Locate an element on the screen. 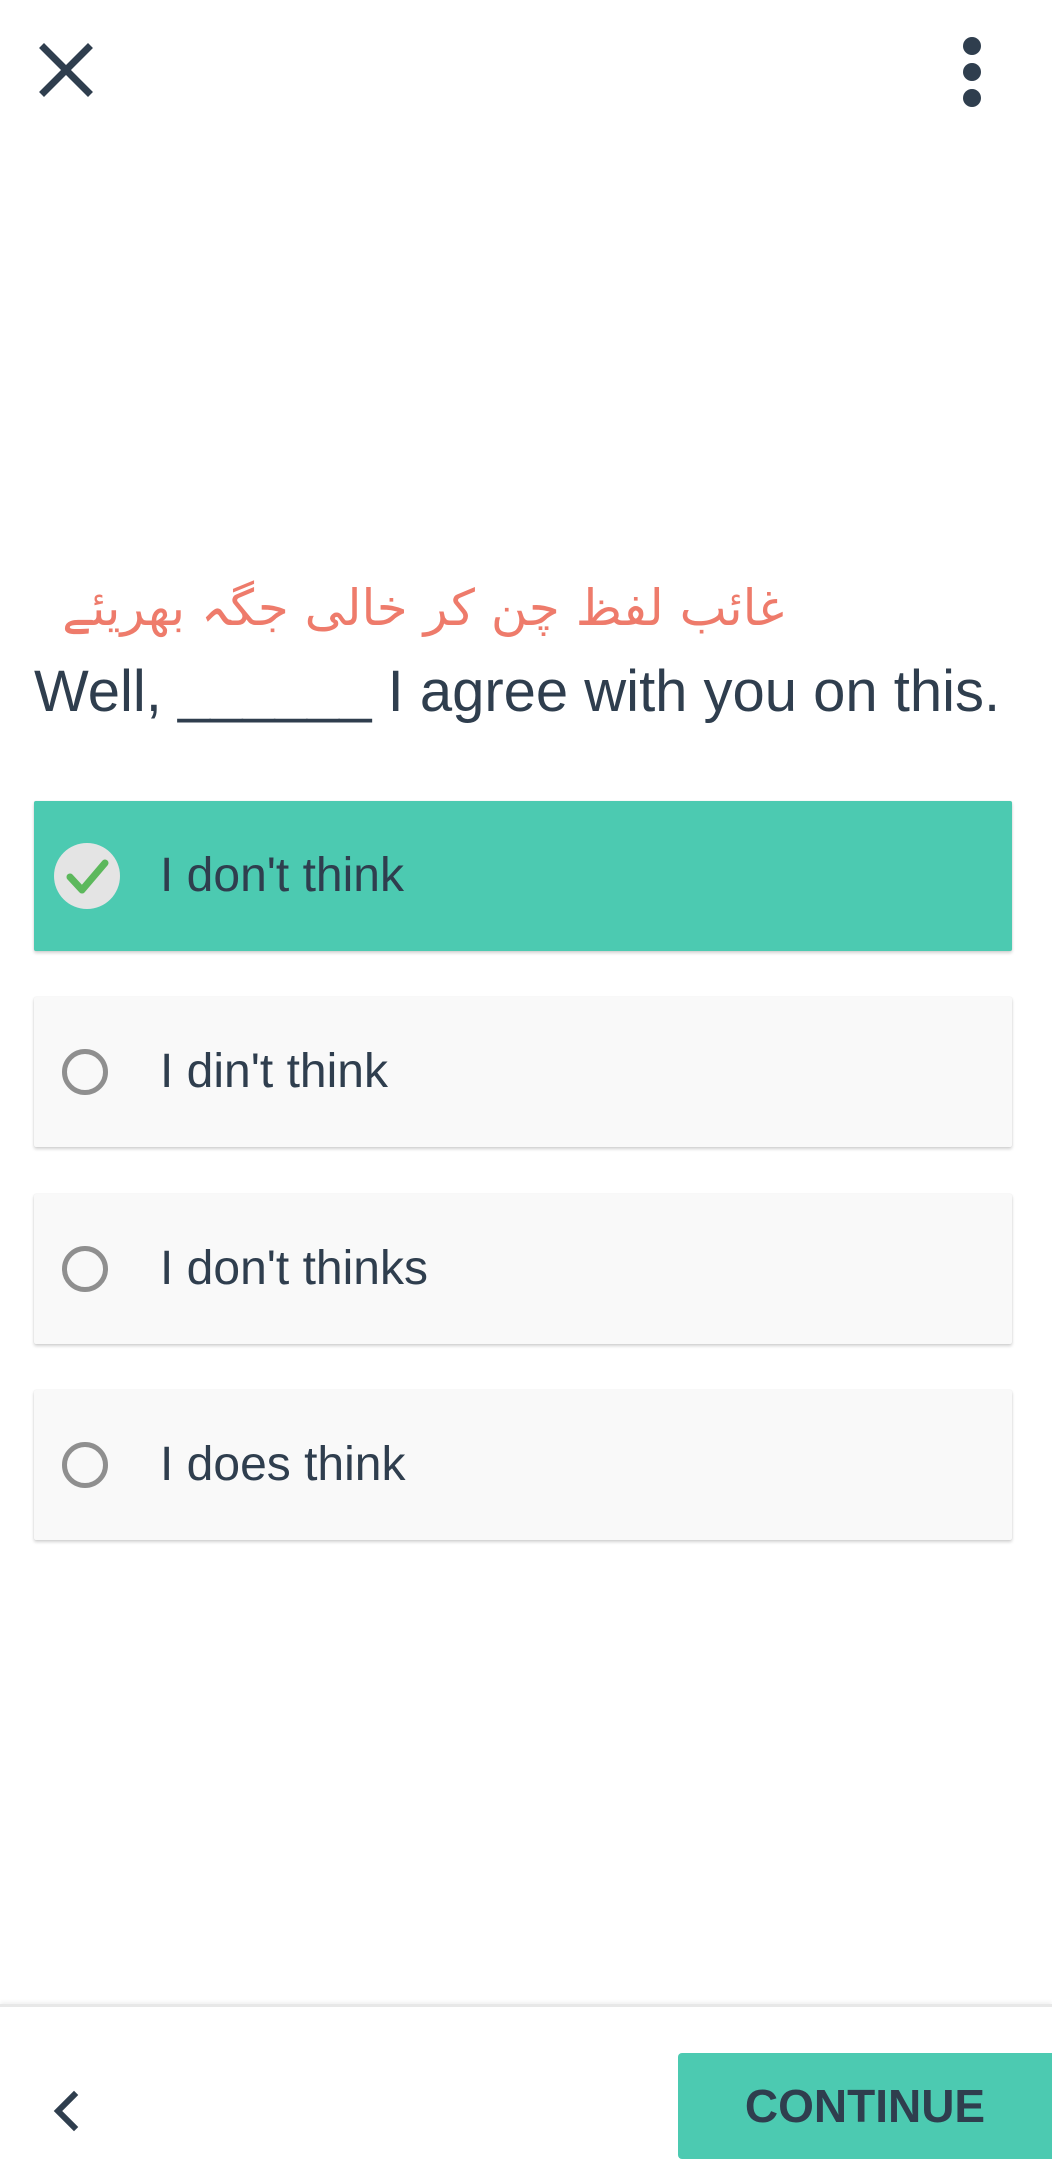 This screenshot has height=2164, width=1052. answer-option-label: I does think is located at coordinates (283, 1464).